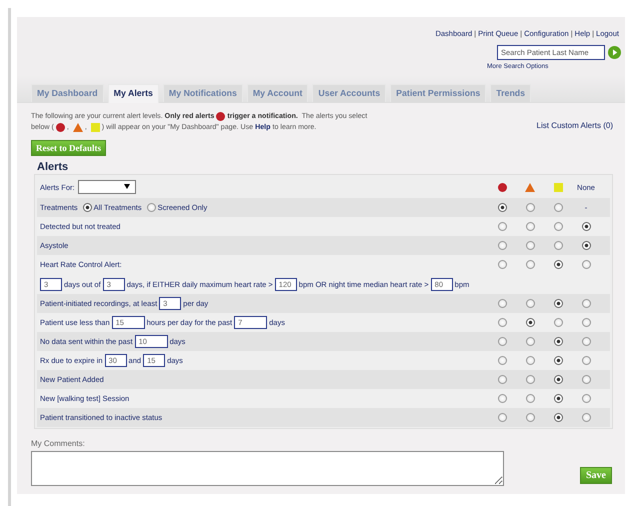 The height and width of the screenshot is (506, 631). I want to click on alerts-title: Alerts, so click(53, 167).